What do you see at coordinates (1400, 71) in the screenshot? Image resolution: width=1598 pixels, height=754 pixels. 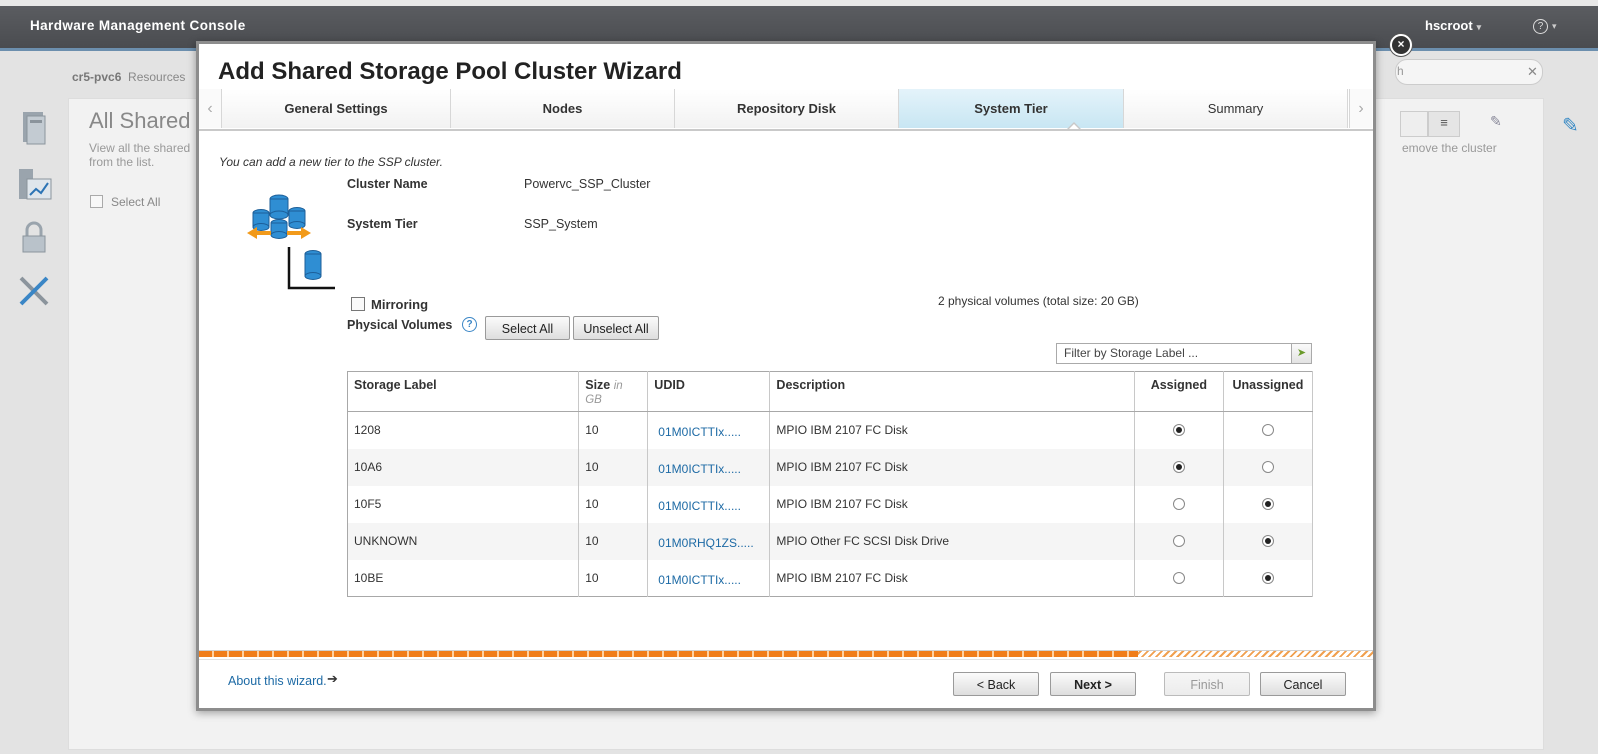 I see `search-text: h` at bounding box center [1400, 71].